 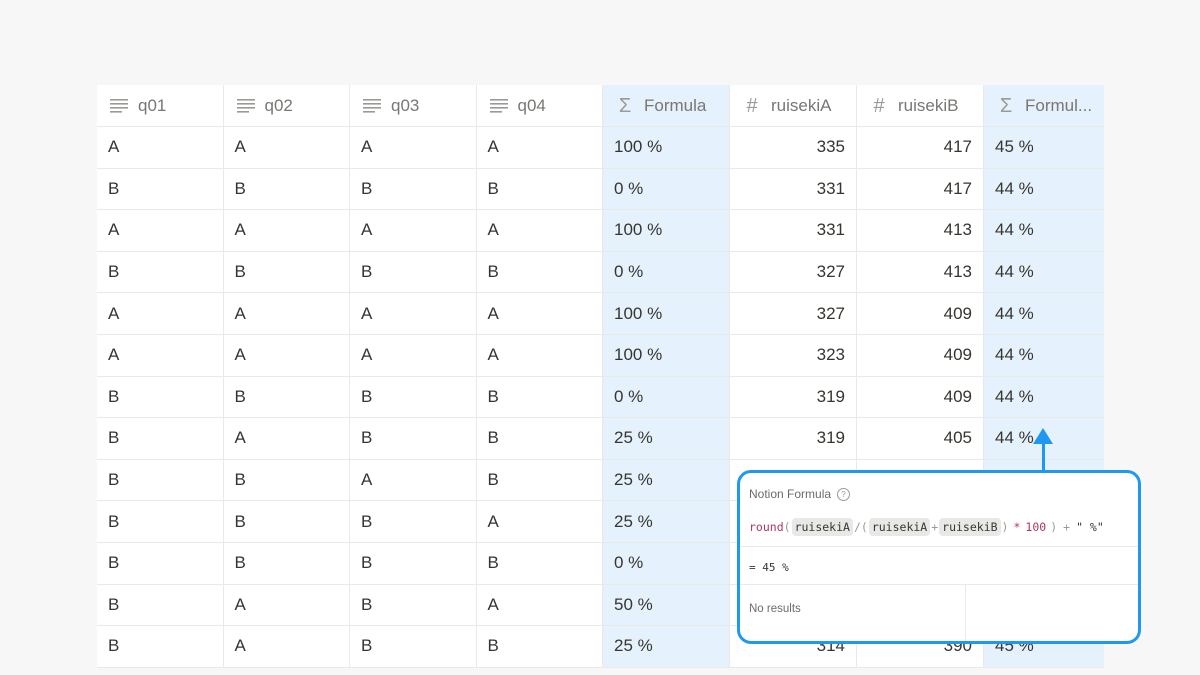 I want to click on table-row: BBBB0 % 319 409 44 %, so click(x=600, y=397).